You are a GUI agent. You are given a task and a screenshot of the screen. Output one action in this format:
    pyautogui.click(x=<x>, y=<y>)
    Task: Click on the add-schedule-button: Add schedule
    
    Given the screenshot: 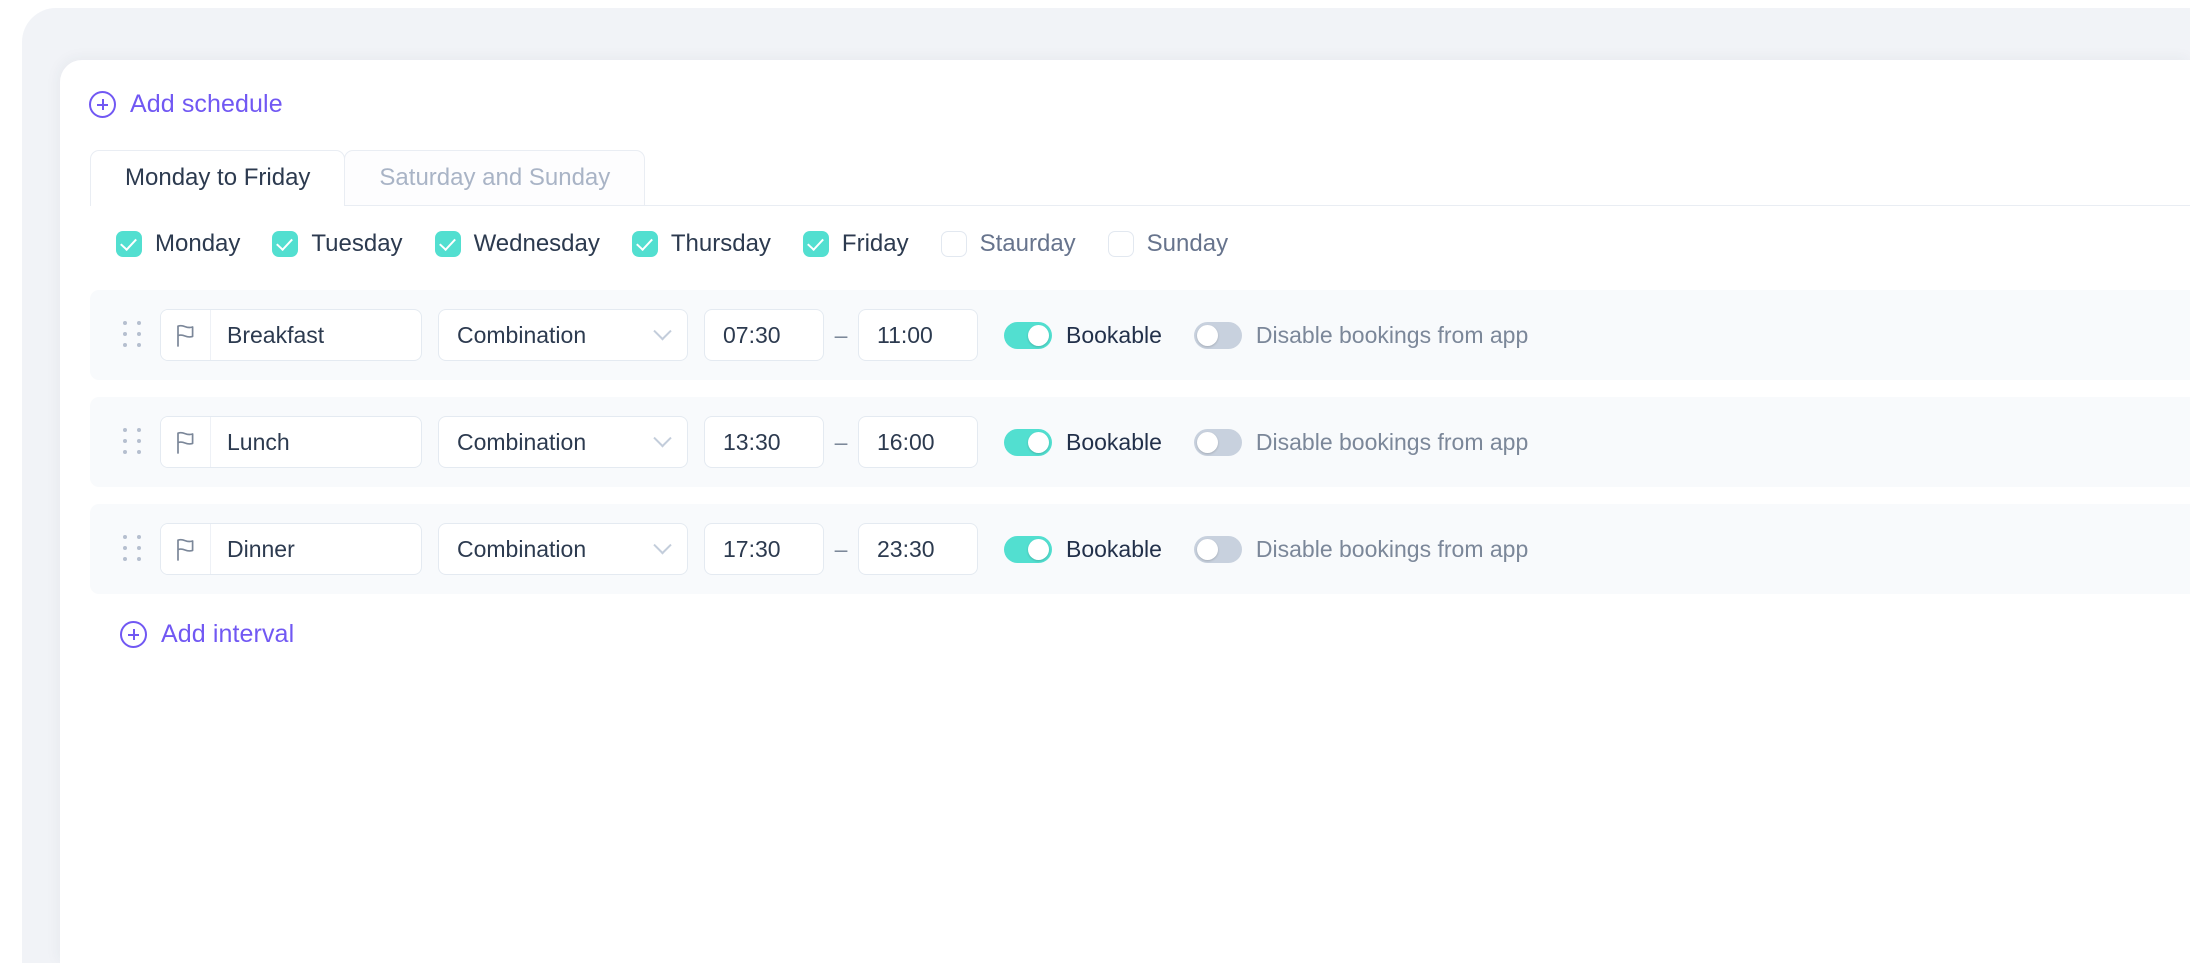 What is the action you would take?
    pyautogui.click(x=186, y=104)
    